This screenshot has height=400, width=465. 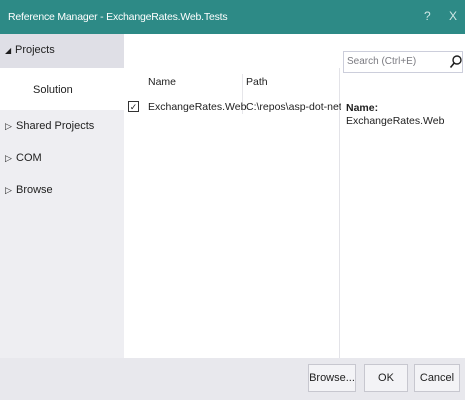 What do you see at coordinates (29, 158) in the screenshot?
I see `sidebar-item-label: COM` at bounding box center [29, 158].